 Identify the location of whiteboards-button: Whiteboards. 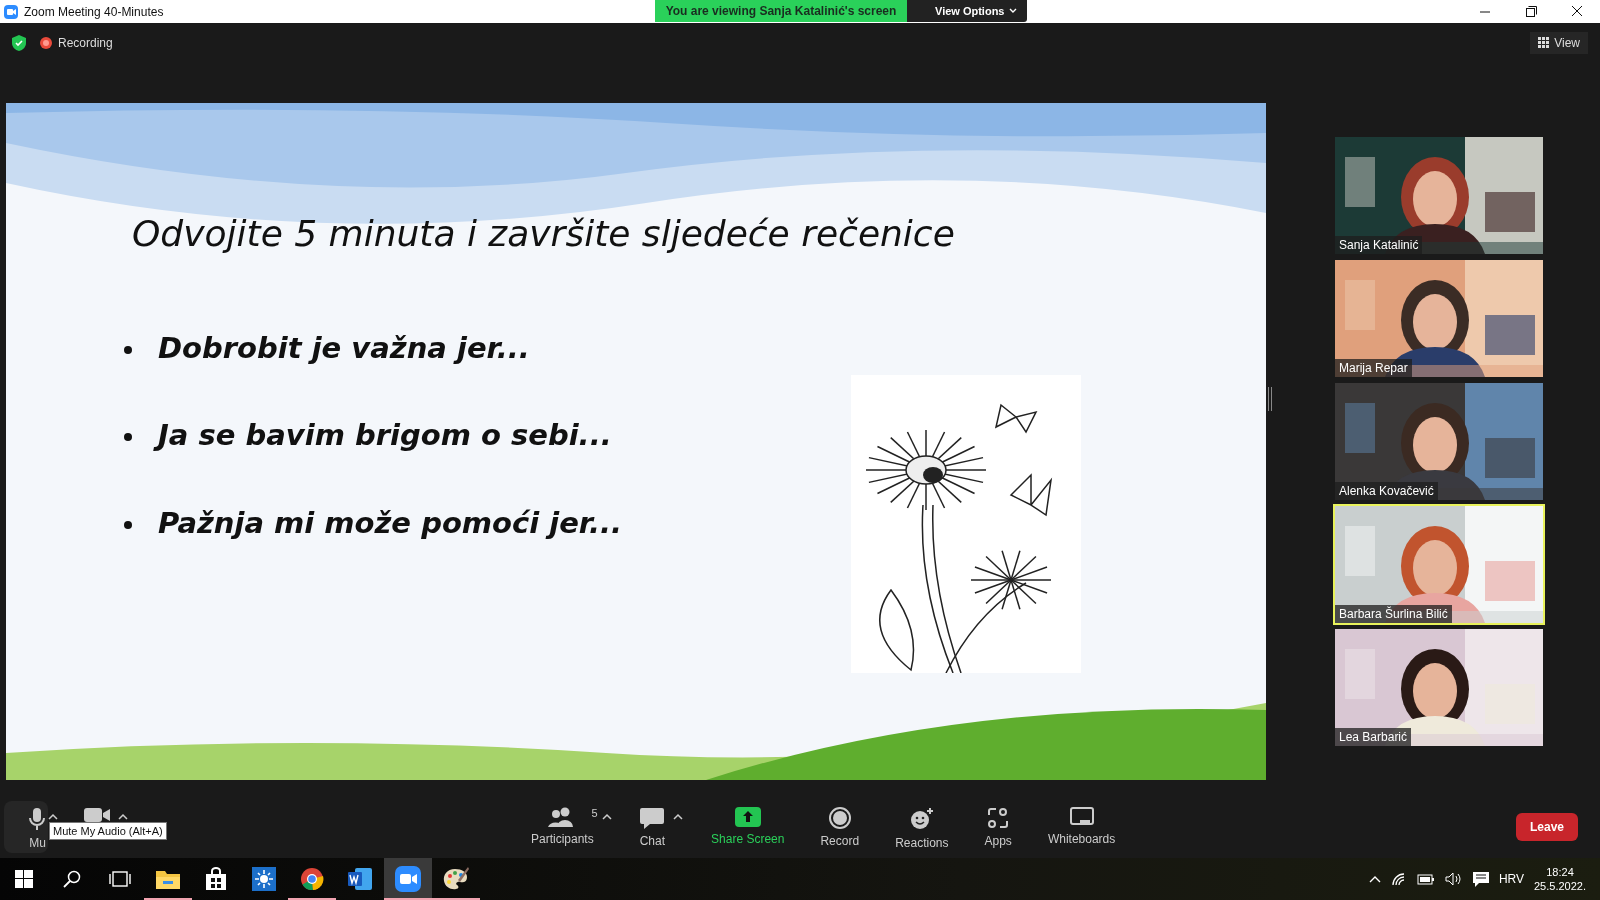
(1081, 826).